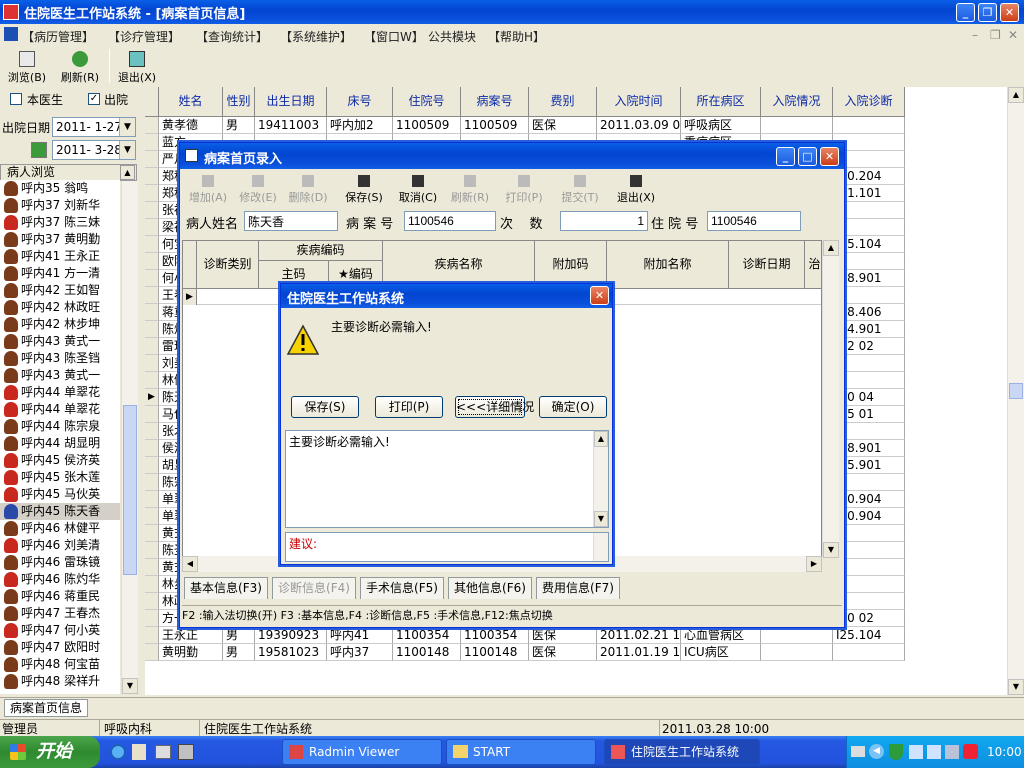 This screenshot has width=1024, height=768. What do you see at coordinates (916, 752) in the screenshot?
I see `network-icon` at bounding box center [916, 752].